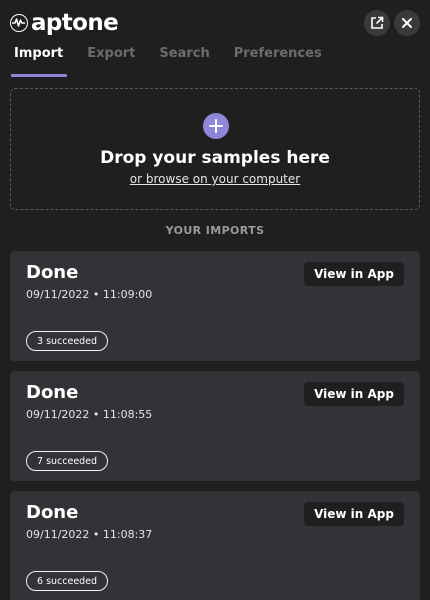 The width and height of the screenshot is (430, 600). Describe the element at coordinates (111, 62) in the screenshot. I see `tab-export: Export` at that location.